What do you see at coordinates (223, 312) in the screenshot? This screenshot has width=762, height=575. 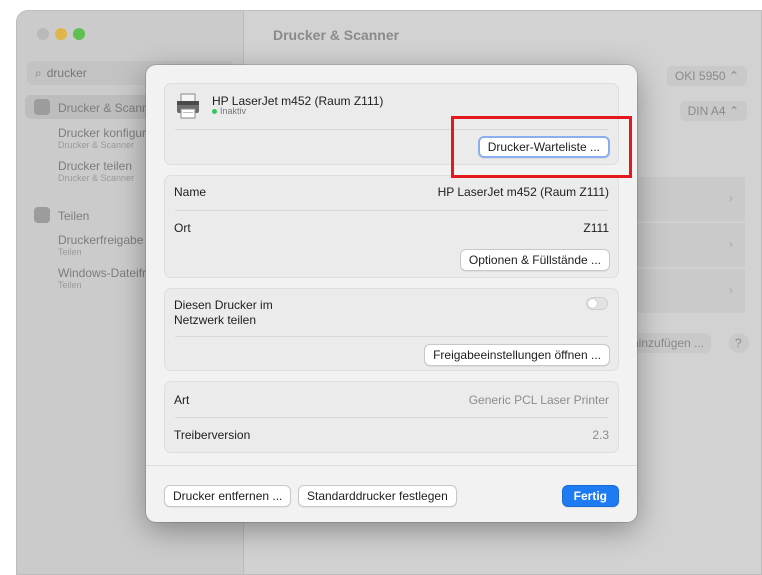 I see `share-label: Diesen Drucker im Netzwerk teilen` at bounding box center [223, 312].